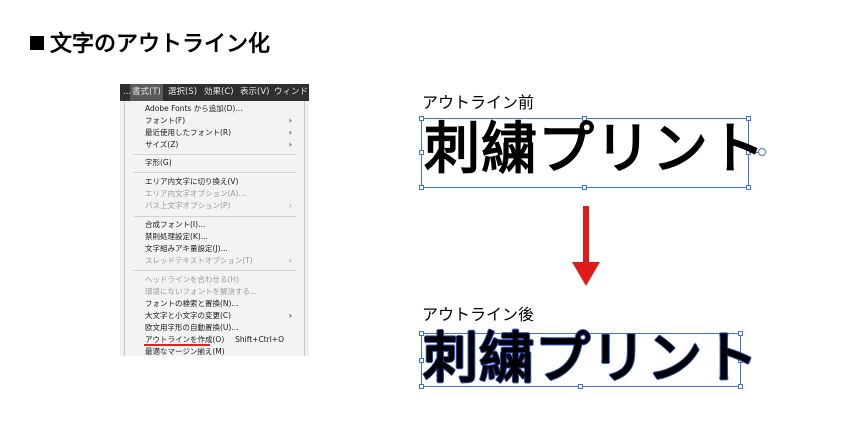 The height and width of the screenshot is (430, 850). I want to click on highlight-underline, so click(177, 345).